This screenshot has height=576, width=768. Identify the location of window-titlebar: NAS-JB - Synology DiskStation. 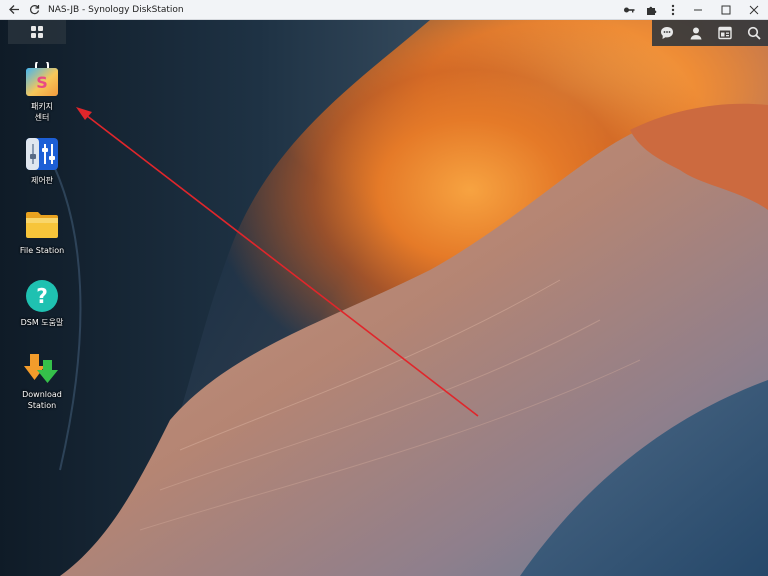
(384, 10).